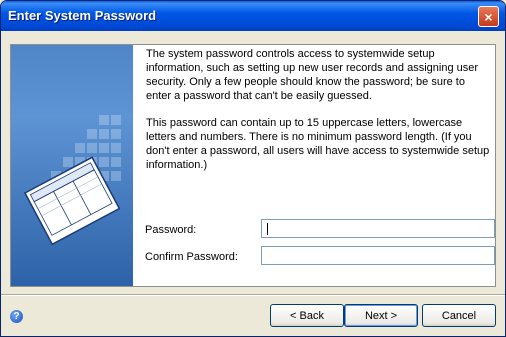 This screenshot has width=506, height=337. I want to click on footer-divider, so click(253, 295).